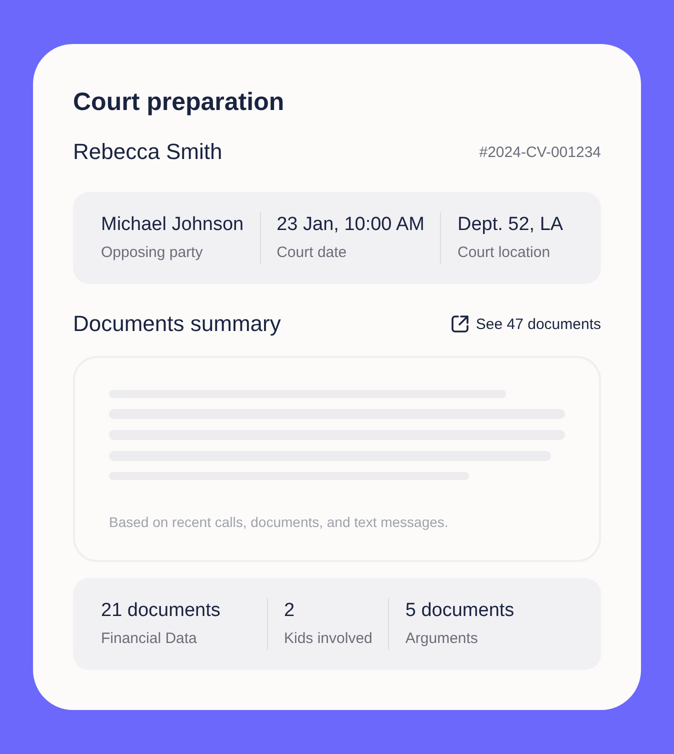 This screenshot has width=674, height=754. I want to click on summary-note: Based on recent calls, documents, and text messages., so click(279, 522).